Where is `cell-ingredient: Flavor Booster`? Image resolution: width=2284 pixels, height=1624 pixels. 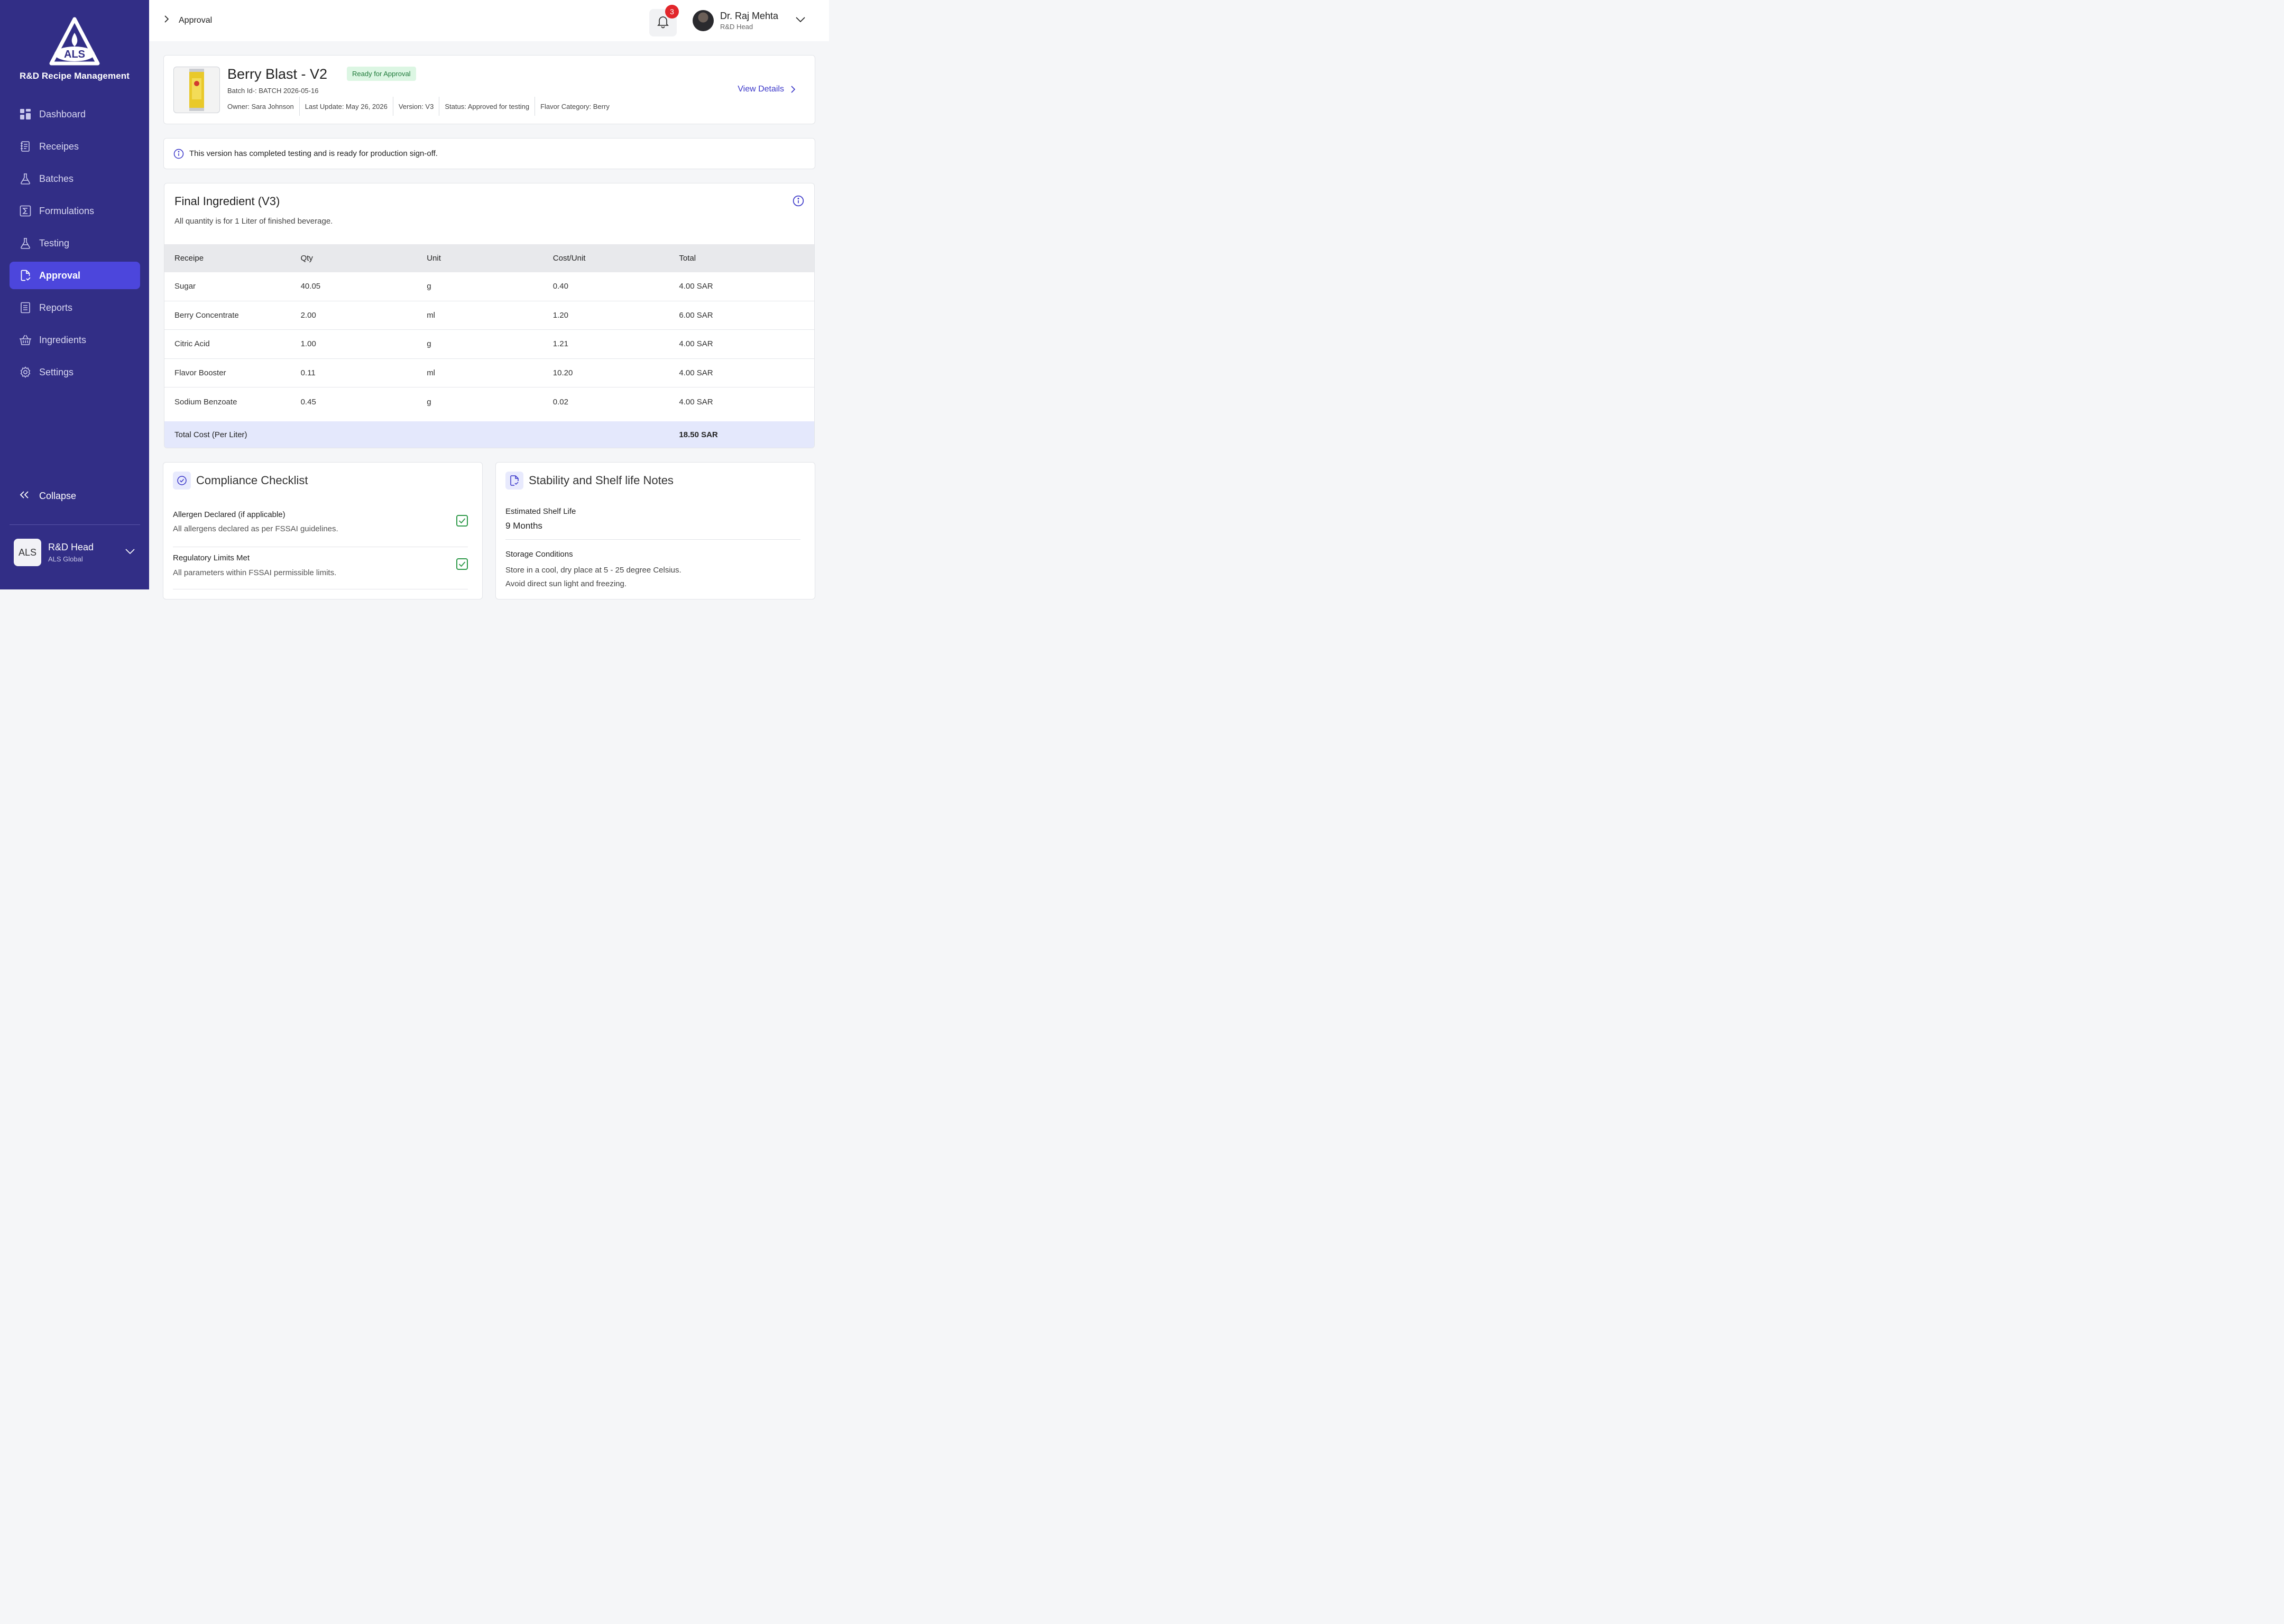 cell-ingredient: Flavor Booster is located at coordinates (200, 373).